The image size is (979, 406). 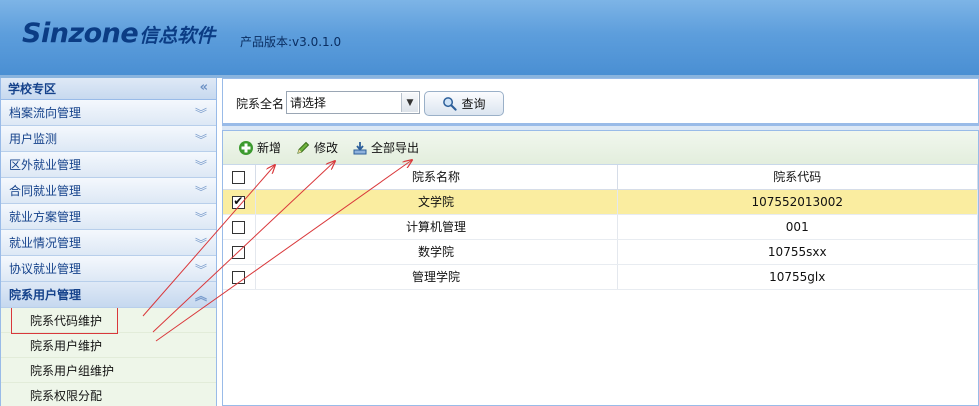 I want to click on sidebar-item-contract-employment: 合同就业管理 ︾, so click(x=108, y=191).